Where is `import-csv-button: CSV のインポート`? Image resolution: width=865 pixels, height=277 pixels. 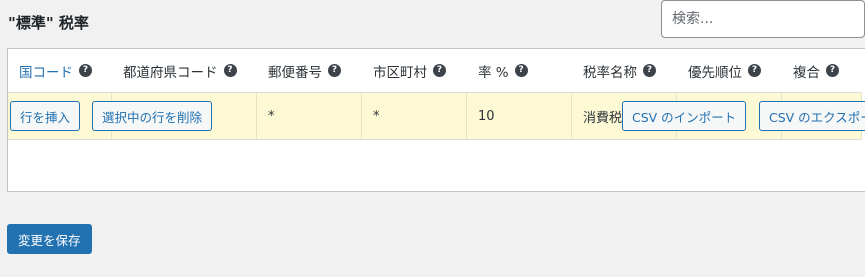
import-csv-button: CSV のインポート is located at coordinates (684, 116).